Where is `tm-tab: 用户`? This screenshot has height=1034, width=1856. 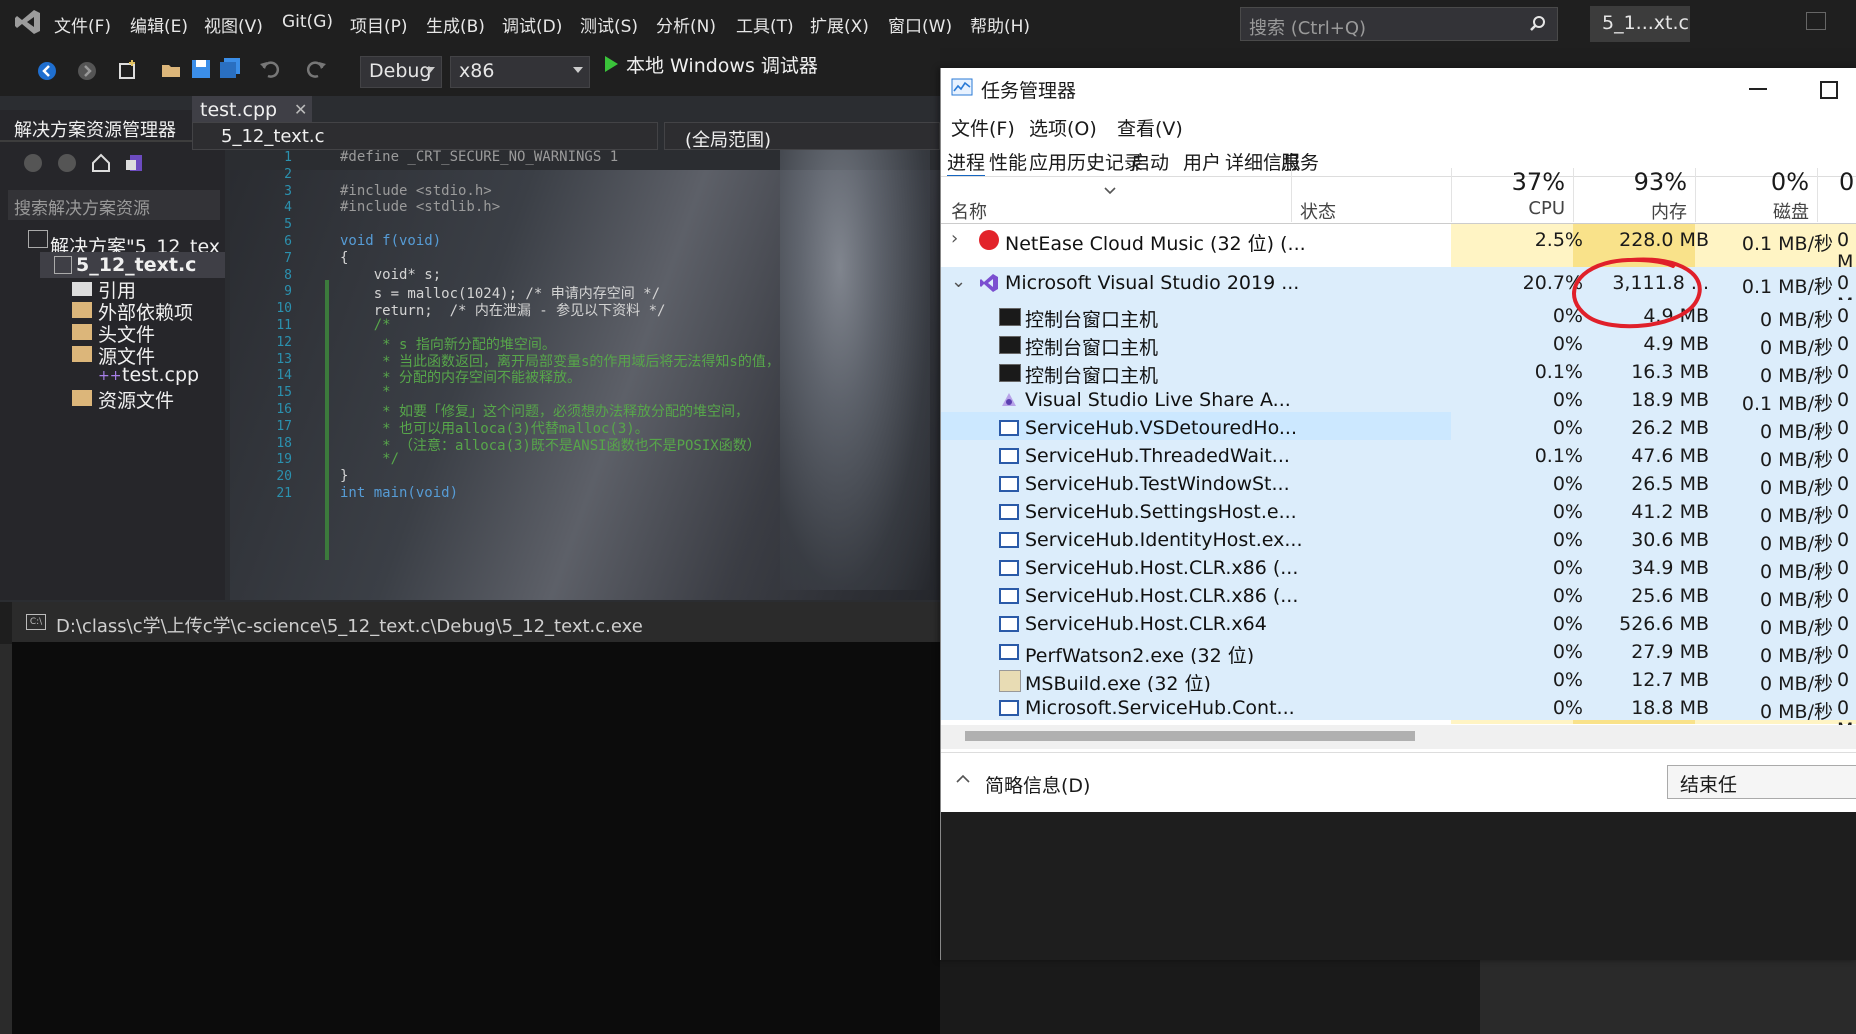 tm-tab: 用户 is located at coordinates (1202, 161).